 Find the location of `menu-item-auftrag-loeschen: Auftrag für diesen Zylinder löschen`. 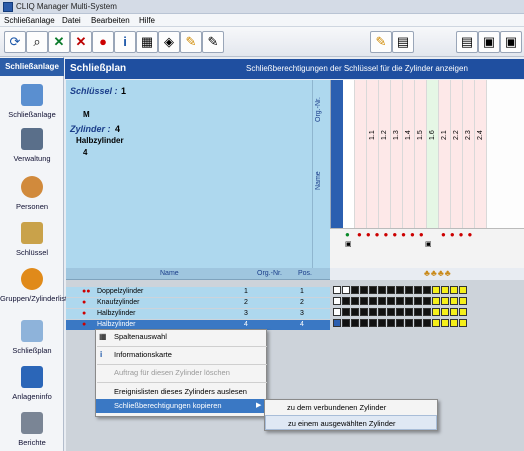

menu-item-auftrag-loeschen: Auftrag für diesen Zylinder löschen is located at coordinates (172, 372).